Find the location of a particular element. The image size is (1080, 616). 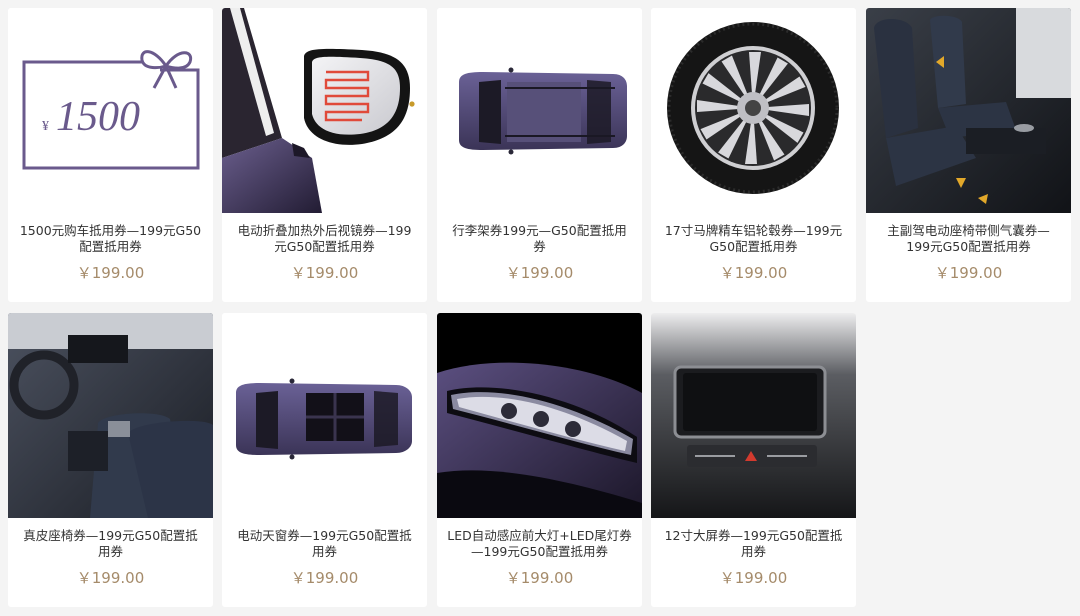

power-seat-image is located at coordinates (968, 110).